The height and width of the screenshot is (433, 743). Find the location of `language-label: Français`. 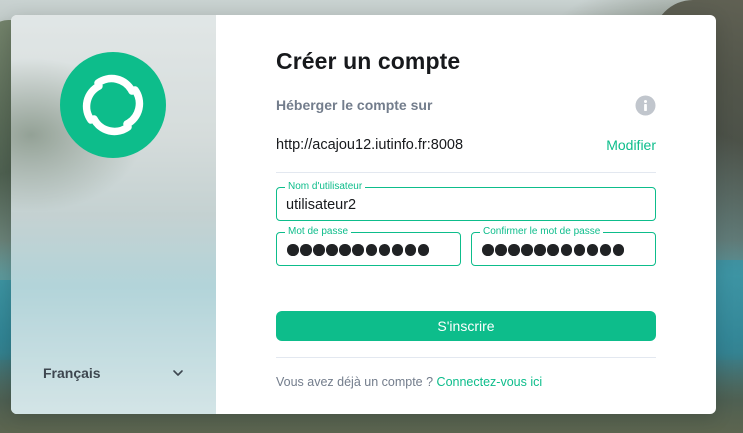

language-label: Français is located at coordinates (72, 373).